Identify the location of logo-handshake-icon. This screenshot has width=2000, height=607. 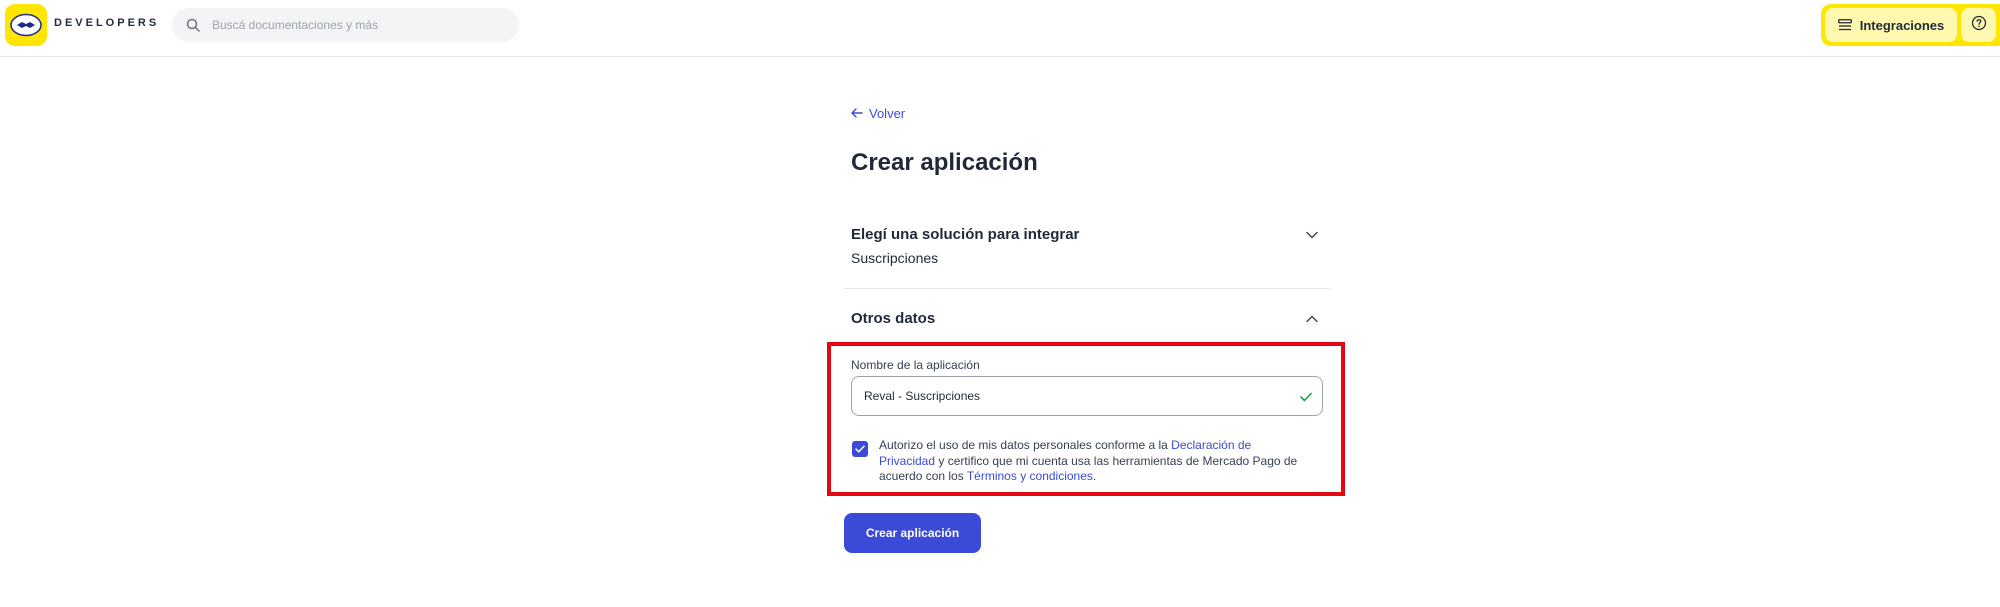
(26, 25).